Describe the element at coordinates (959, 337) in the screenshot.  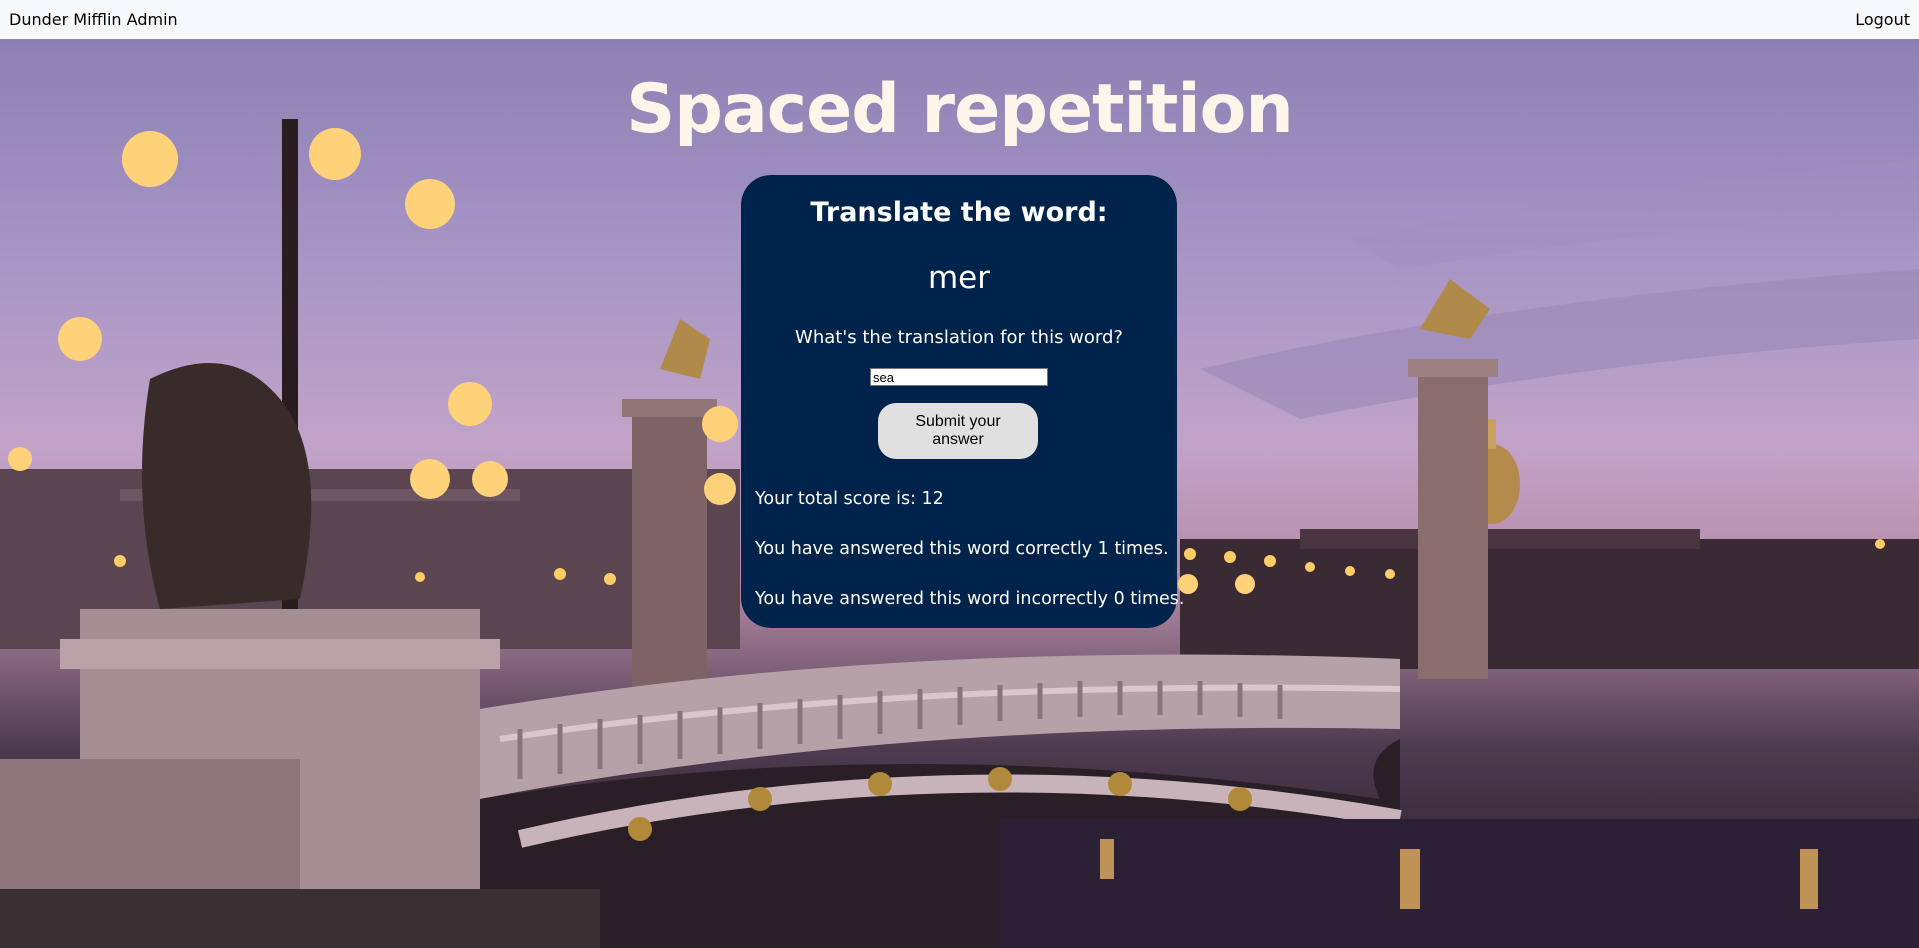
I see `translation-prompt: What's the translation for this word?` at that location.